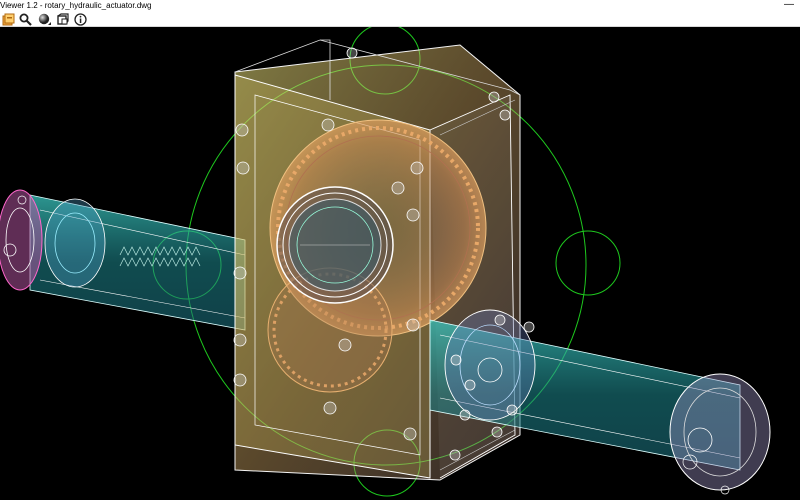 This screenshot has width=800, height=500. What do you see at coordinates (789, 5) in the screenshot?
I see `minimize-button: —` at bounding box center [789, 5].